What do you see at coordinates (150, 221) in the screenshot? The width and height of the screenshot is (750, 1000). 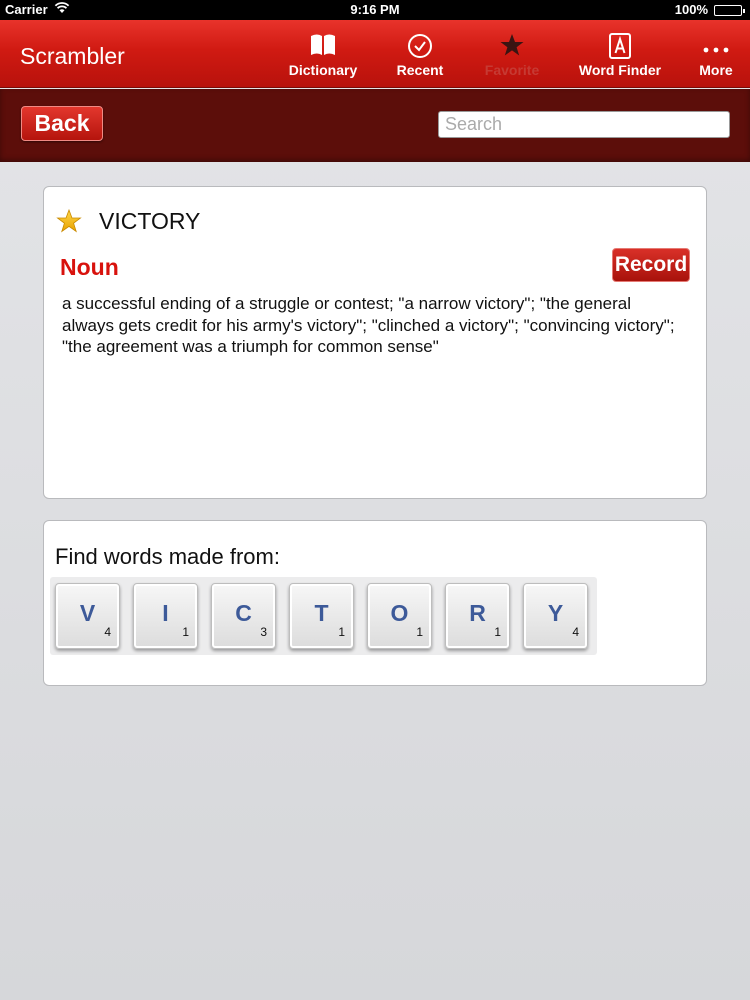 I see `word-title: VICTORY` at bounding box center [150, 221].